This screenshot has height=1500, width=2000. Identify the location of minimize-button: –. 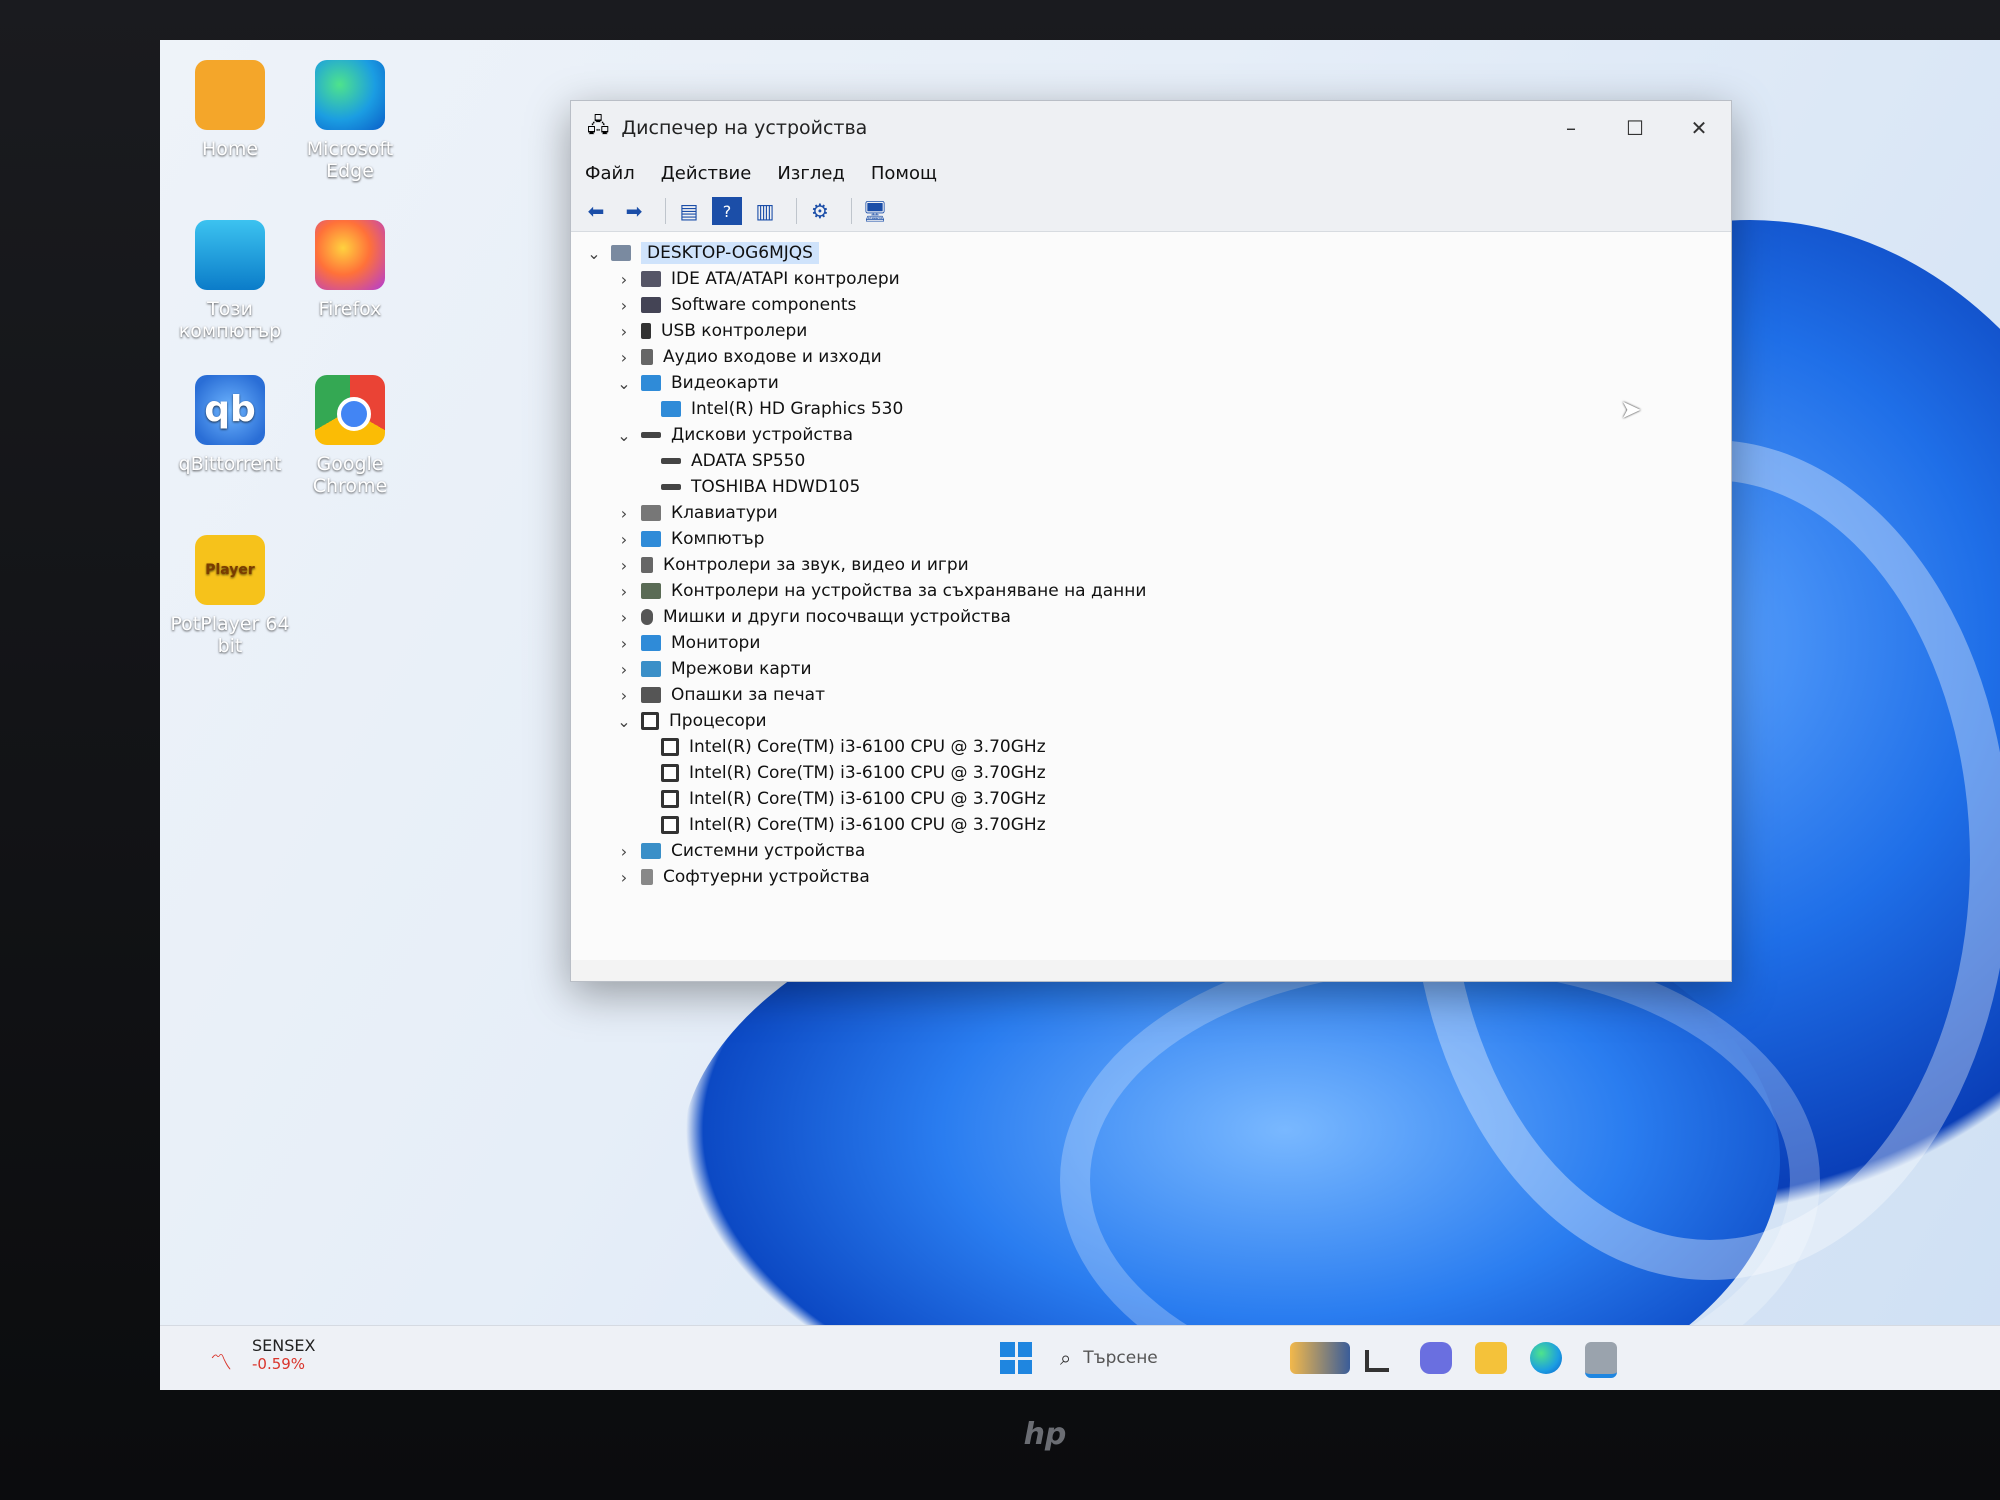
(1571, 128).